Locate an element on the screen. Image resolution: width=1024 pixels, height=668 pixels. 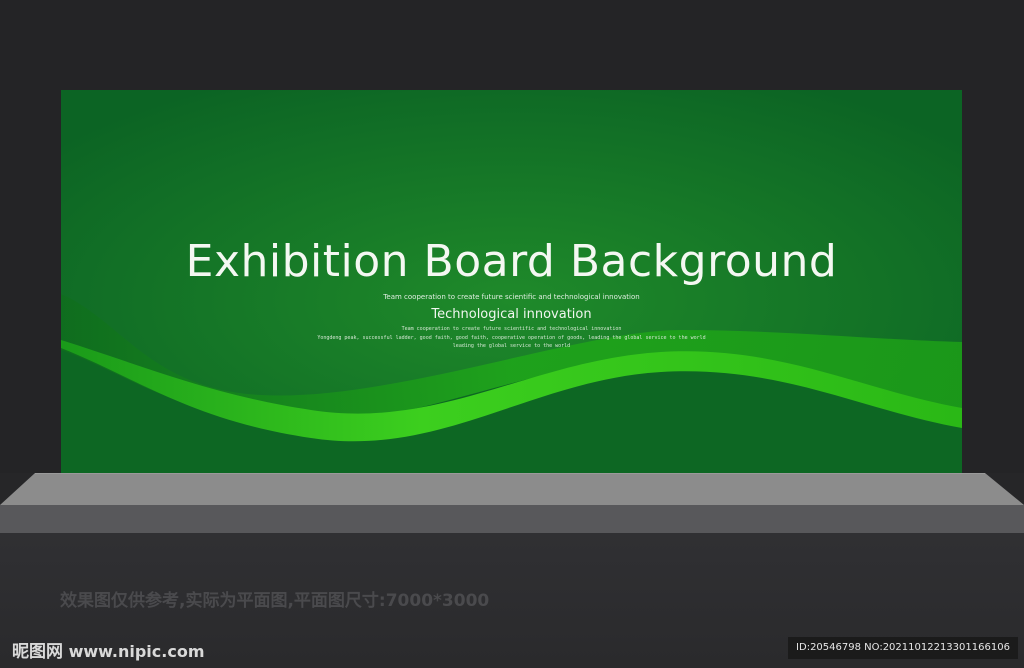
board-subtitle: Technological innovation is located at coordinates (511, 314).